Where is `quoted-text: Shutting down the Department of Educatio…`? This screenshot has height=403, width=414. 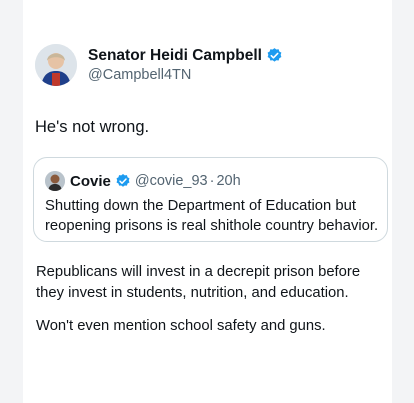
quoted-text: Shutting down the Department of Educatio… is located at coordinates (212, 216).